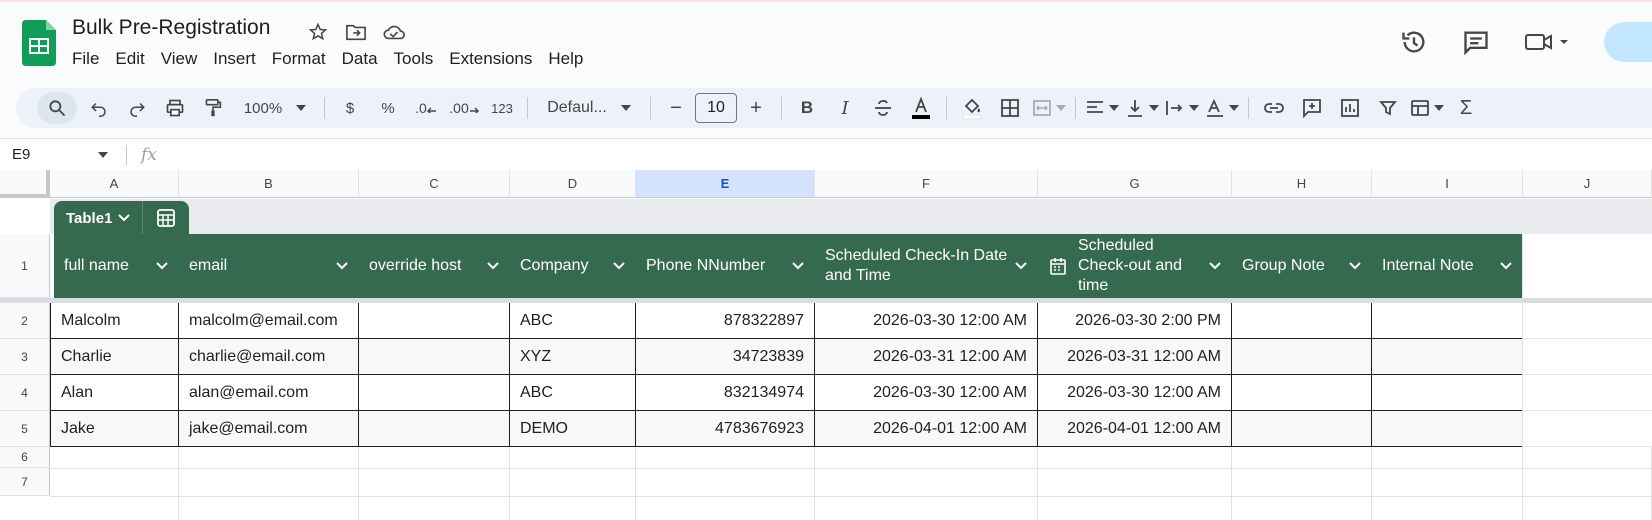 This screenshot has width=1652, height=520. I want to click on row-header-1: 1, so click(25, 266).